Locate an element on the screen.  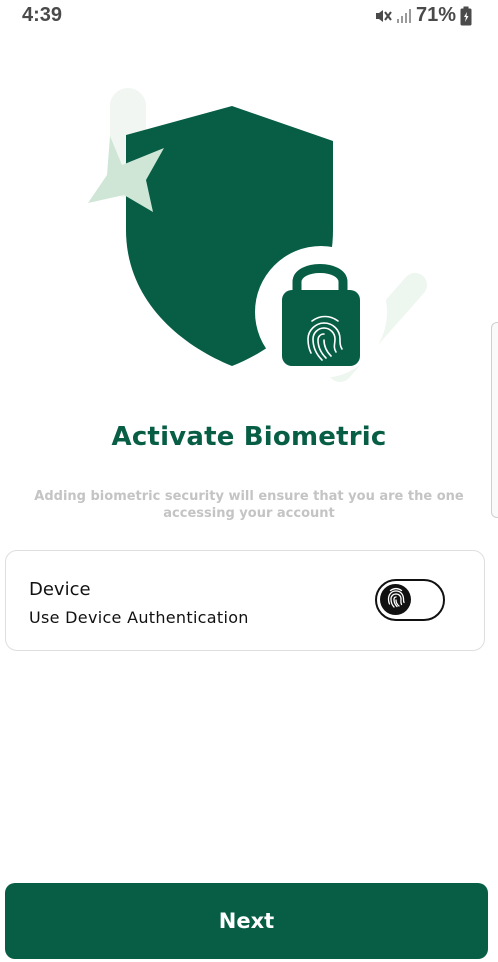
device-card-title: Device is located at coordinates (60, 589).